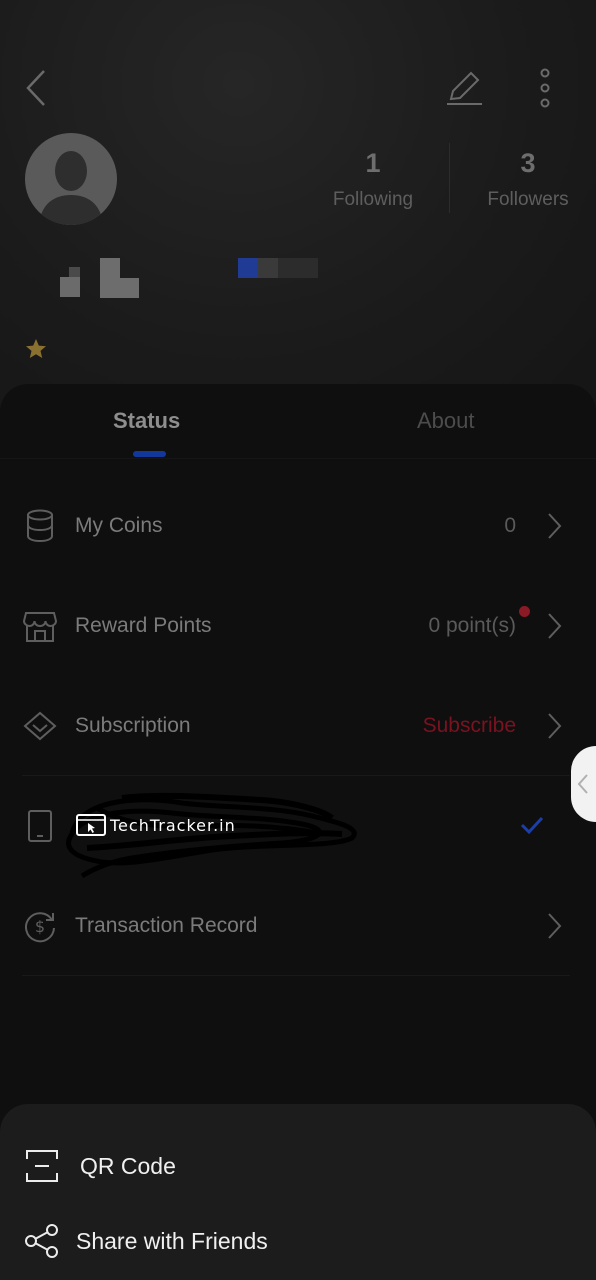 The width and height of the screenshot is (596, 1280). Describe the element at coordinates (99, 278) in the screenshot. I see `pixelated-username` at that location.